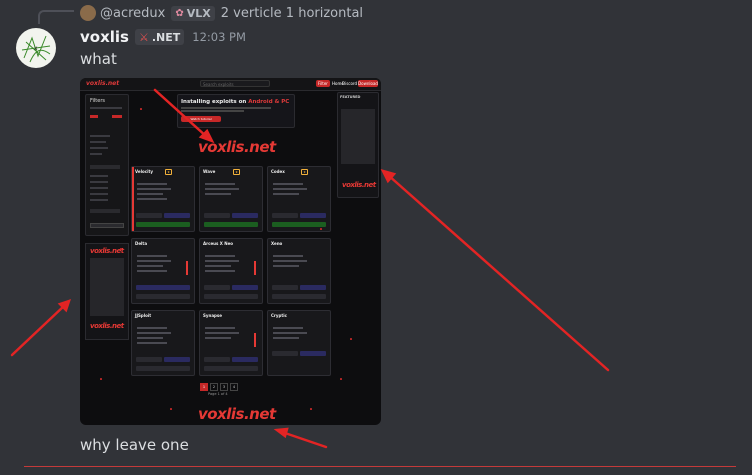  What do you see at coordinates (181, 113) in the screenshot?
I see `arrow-to-center-logo` at bounding box center [181, 113].